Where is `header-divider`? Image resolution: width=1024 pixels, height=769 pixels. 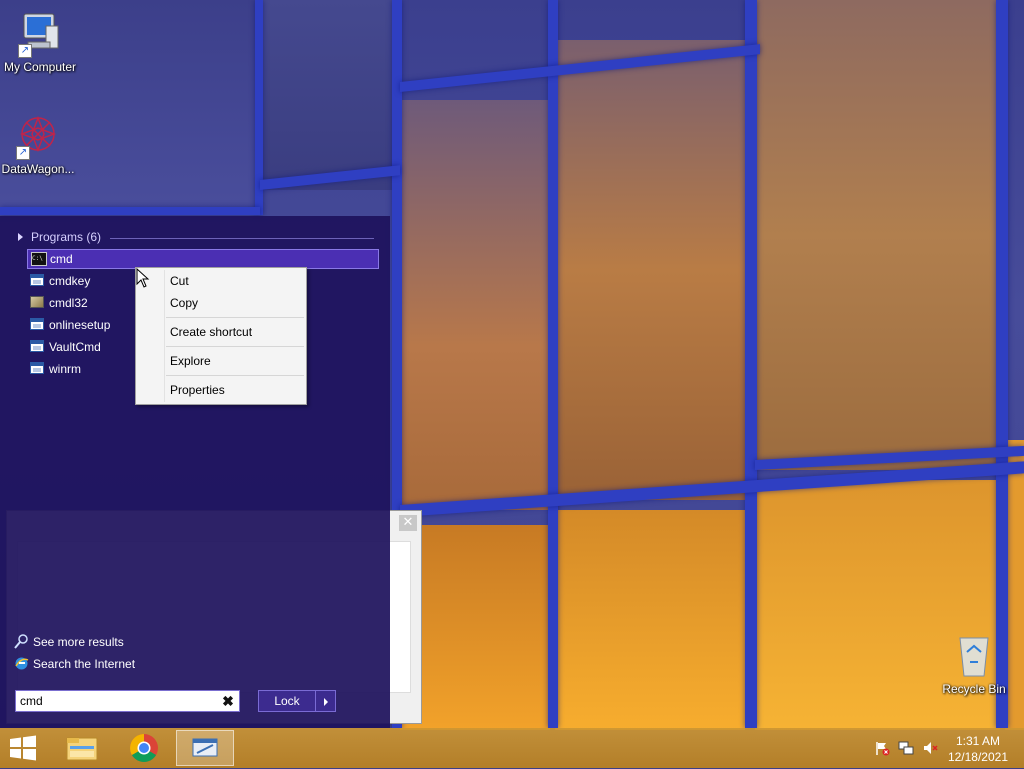
header-divider is located at coordinates (242, 238).